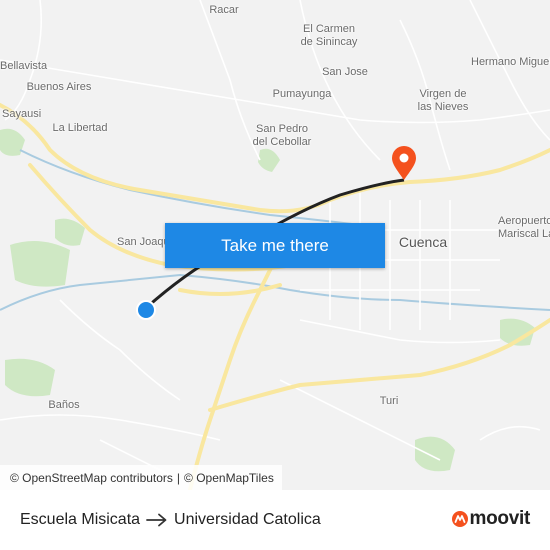 This screenshot has width=550, height=550. I want to click on place-label: San Jose, so click(345, 72).